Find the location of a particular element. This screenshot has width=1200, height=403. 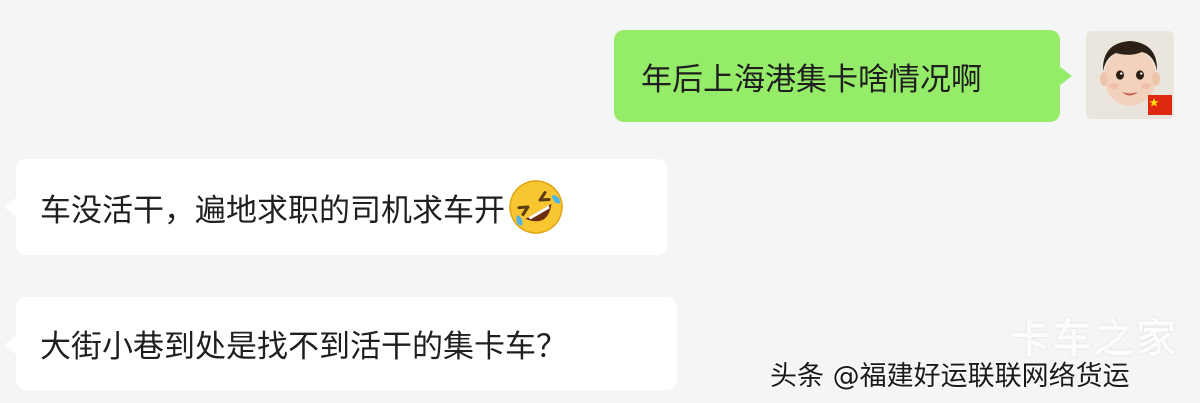

avatar-image is located at coordinates (1130, 75).